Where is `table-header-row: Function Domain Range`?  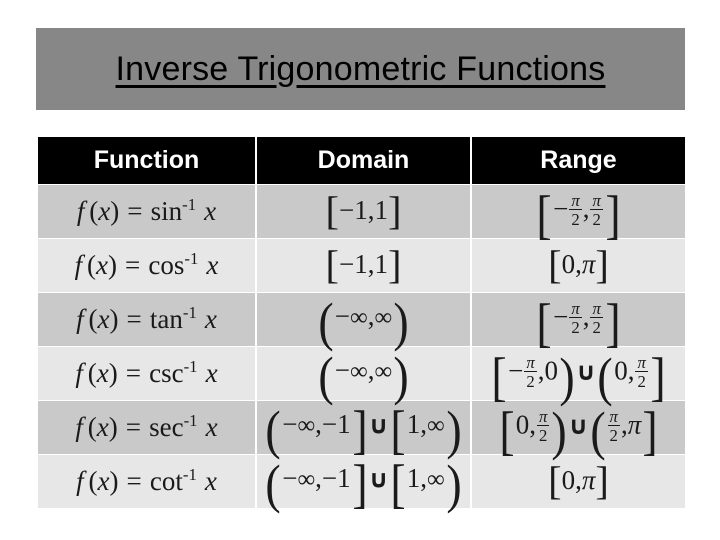 table-header-row: Function Domain Range is located at coordinates (361, 160).